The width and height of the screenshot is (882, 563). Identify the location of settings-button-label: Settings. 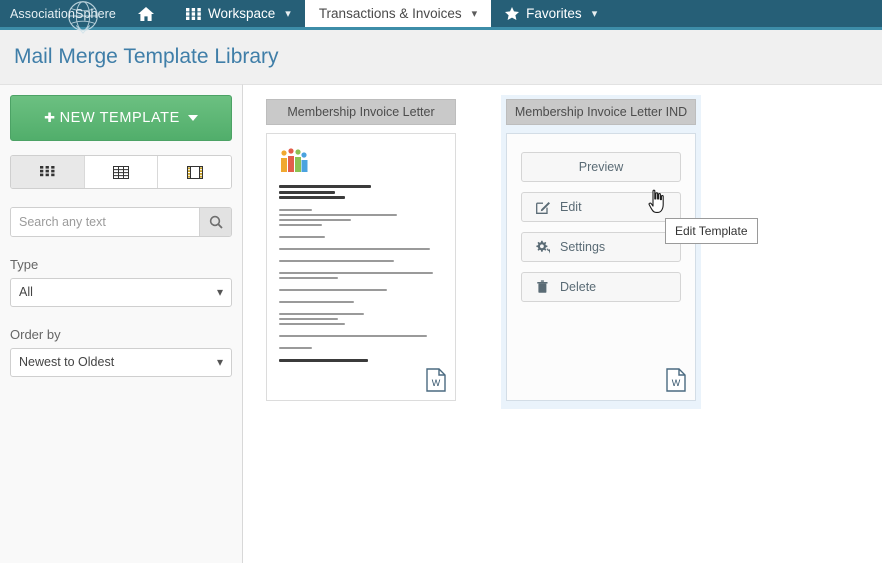
(583, 247).